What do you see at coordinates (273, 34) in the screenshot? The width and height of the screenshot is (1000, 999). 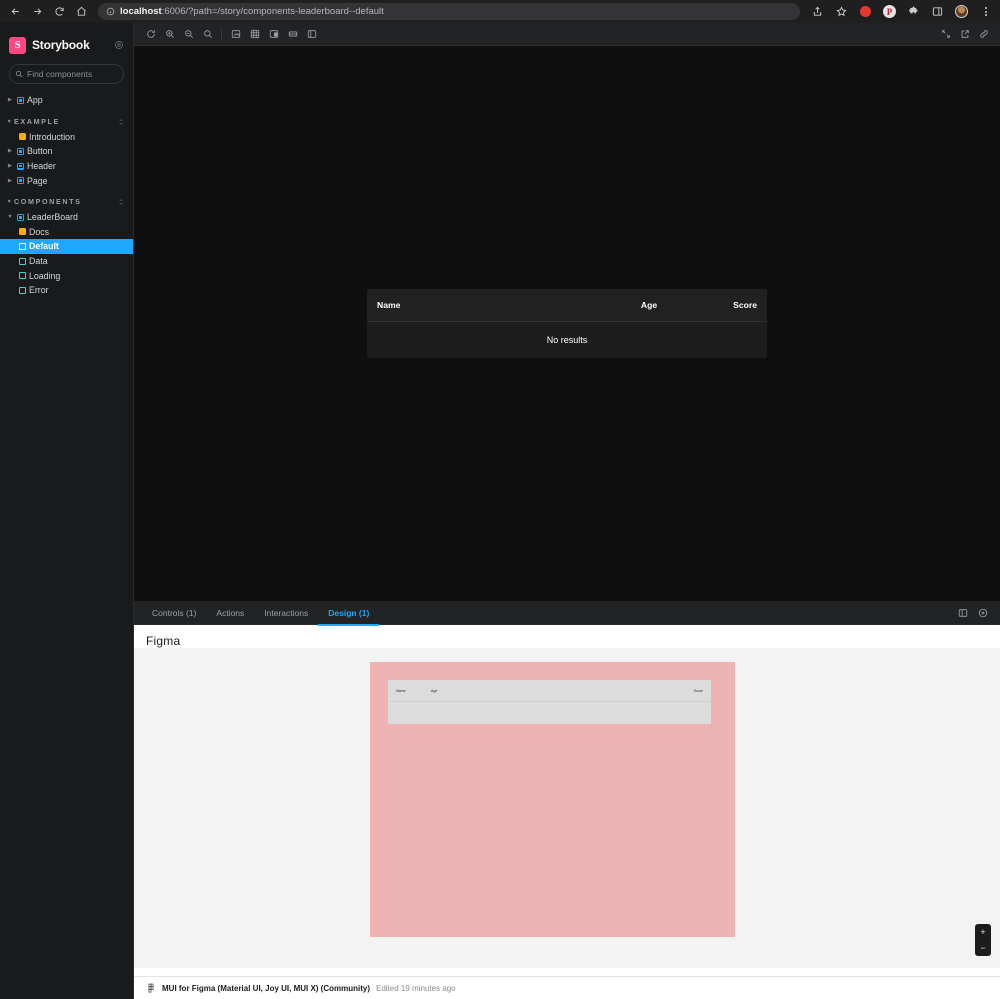 I see `viewport-button` at bounding box center [273, 34].